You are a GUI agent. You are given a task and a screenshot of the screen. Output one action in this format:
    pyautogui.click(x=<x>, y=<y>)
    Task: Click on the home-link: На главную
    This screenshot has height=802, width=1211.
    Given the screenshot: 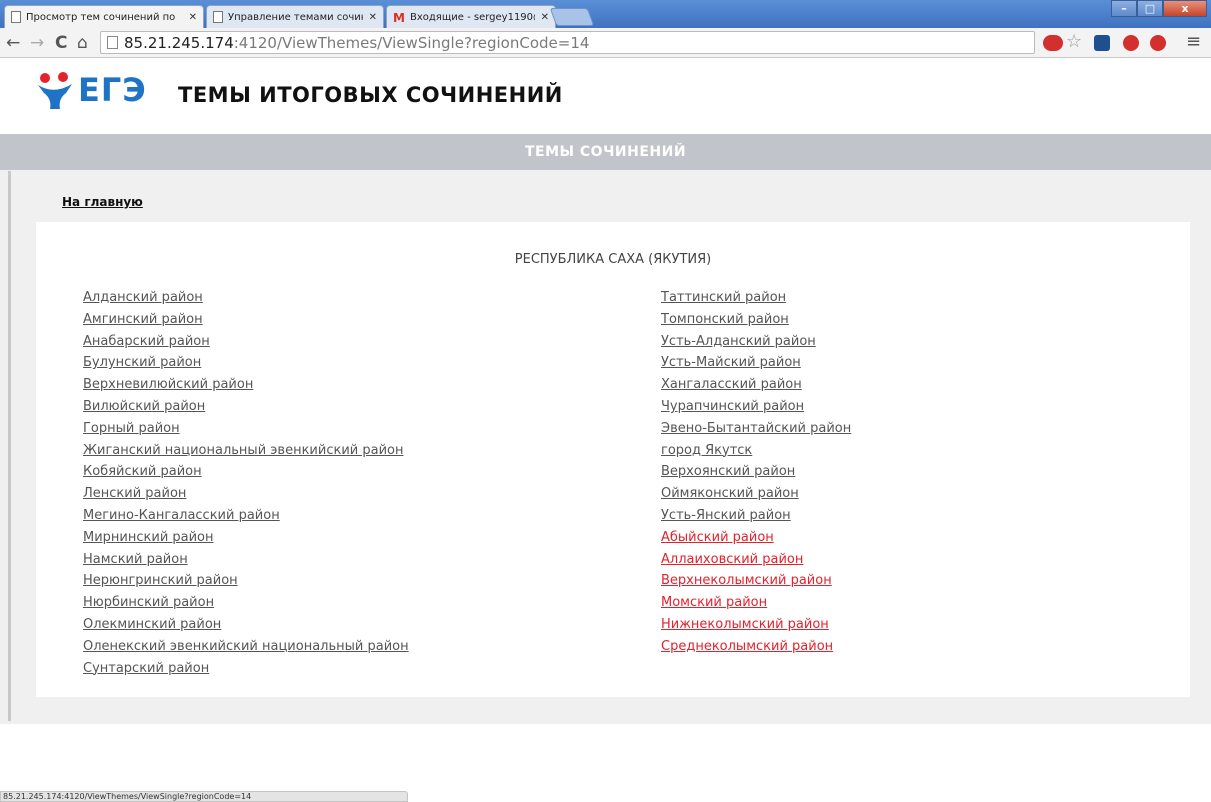 What is the action you would take?
    pyautogui.click(x=102, y=202)
    